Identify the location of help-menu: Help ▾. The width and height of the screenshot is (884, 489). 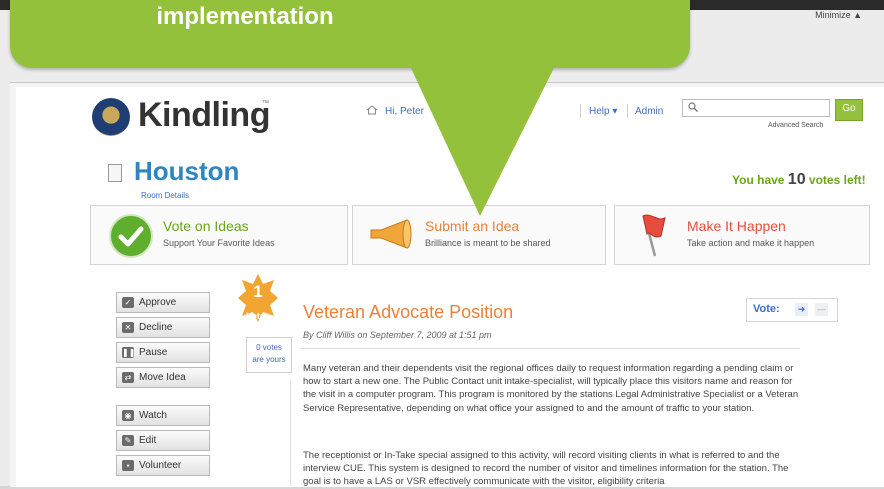
(603, 111).